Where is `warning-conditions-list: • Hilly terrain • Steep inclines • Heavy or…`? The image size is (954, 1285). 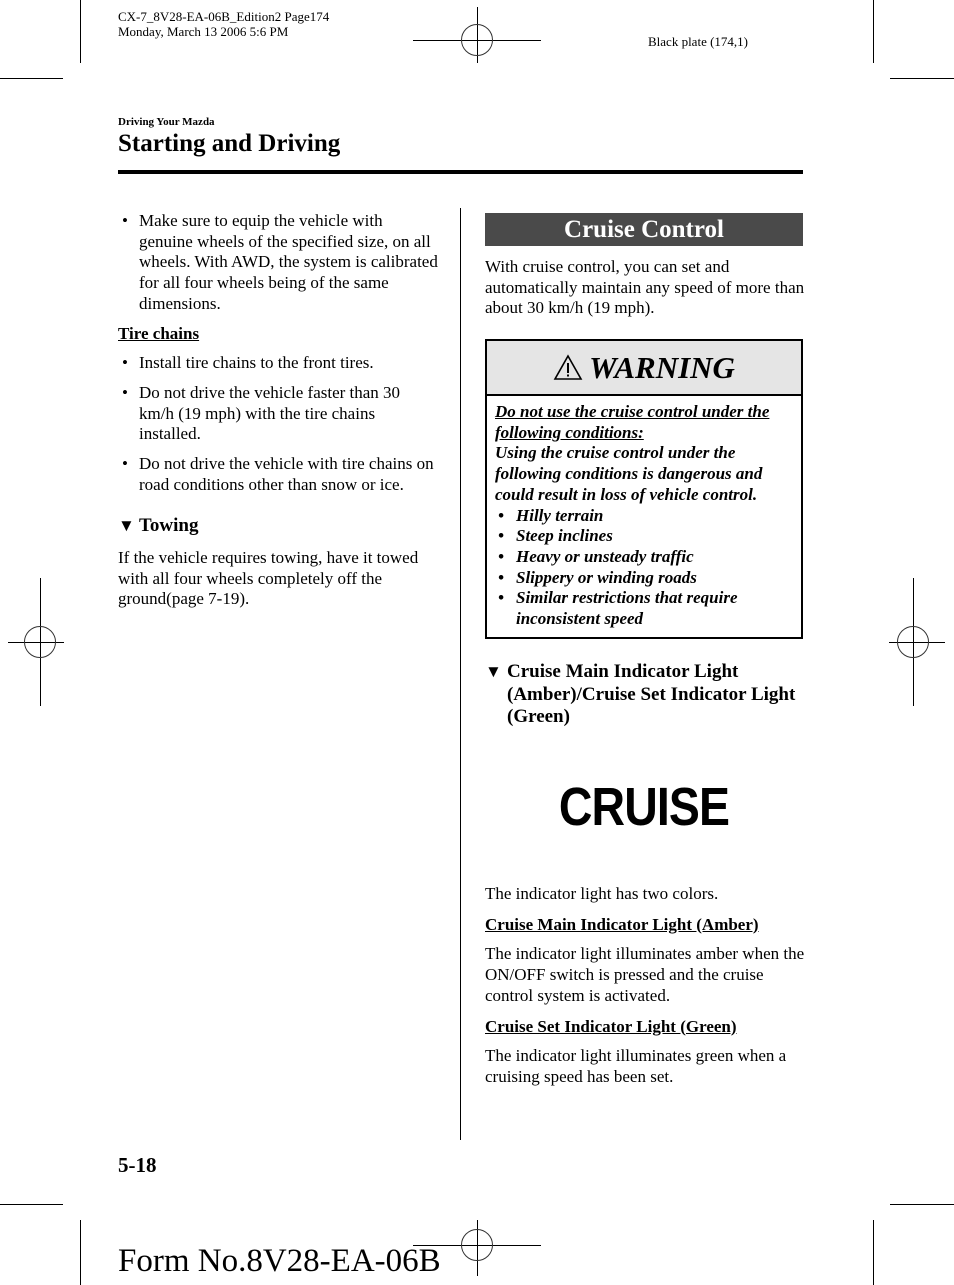
warning-conditions-list: • Hilly terrain • Steep inclines • Heavy or… is located at coordinates (644, 568).